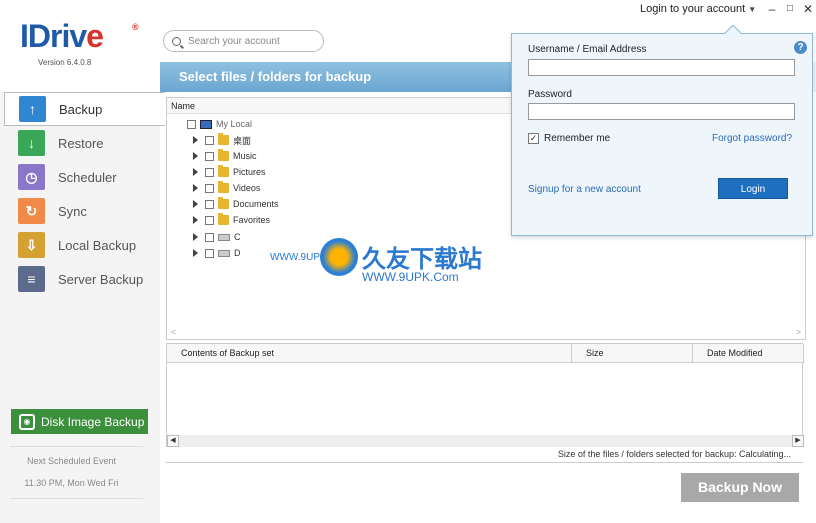  What do you see at coordinates (790, 9) in the screenshot?
I see `maximize-button: □` at bounding box center [790, 9].